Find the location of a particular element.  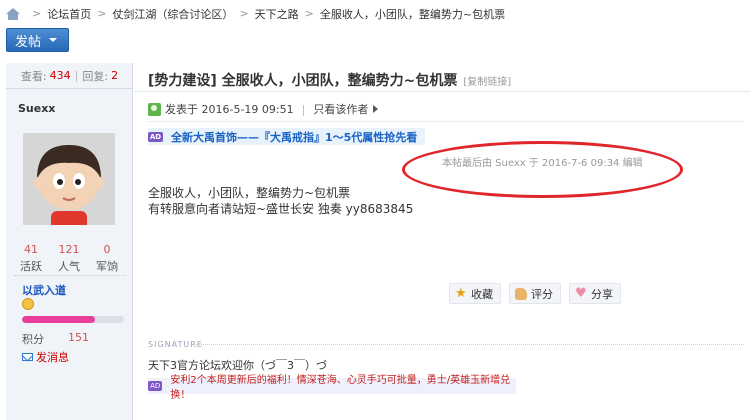

post-date: 发表于 2016-5-19 09:51 is located at coordinates (229, 109).